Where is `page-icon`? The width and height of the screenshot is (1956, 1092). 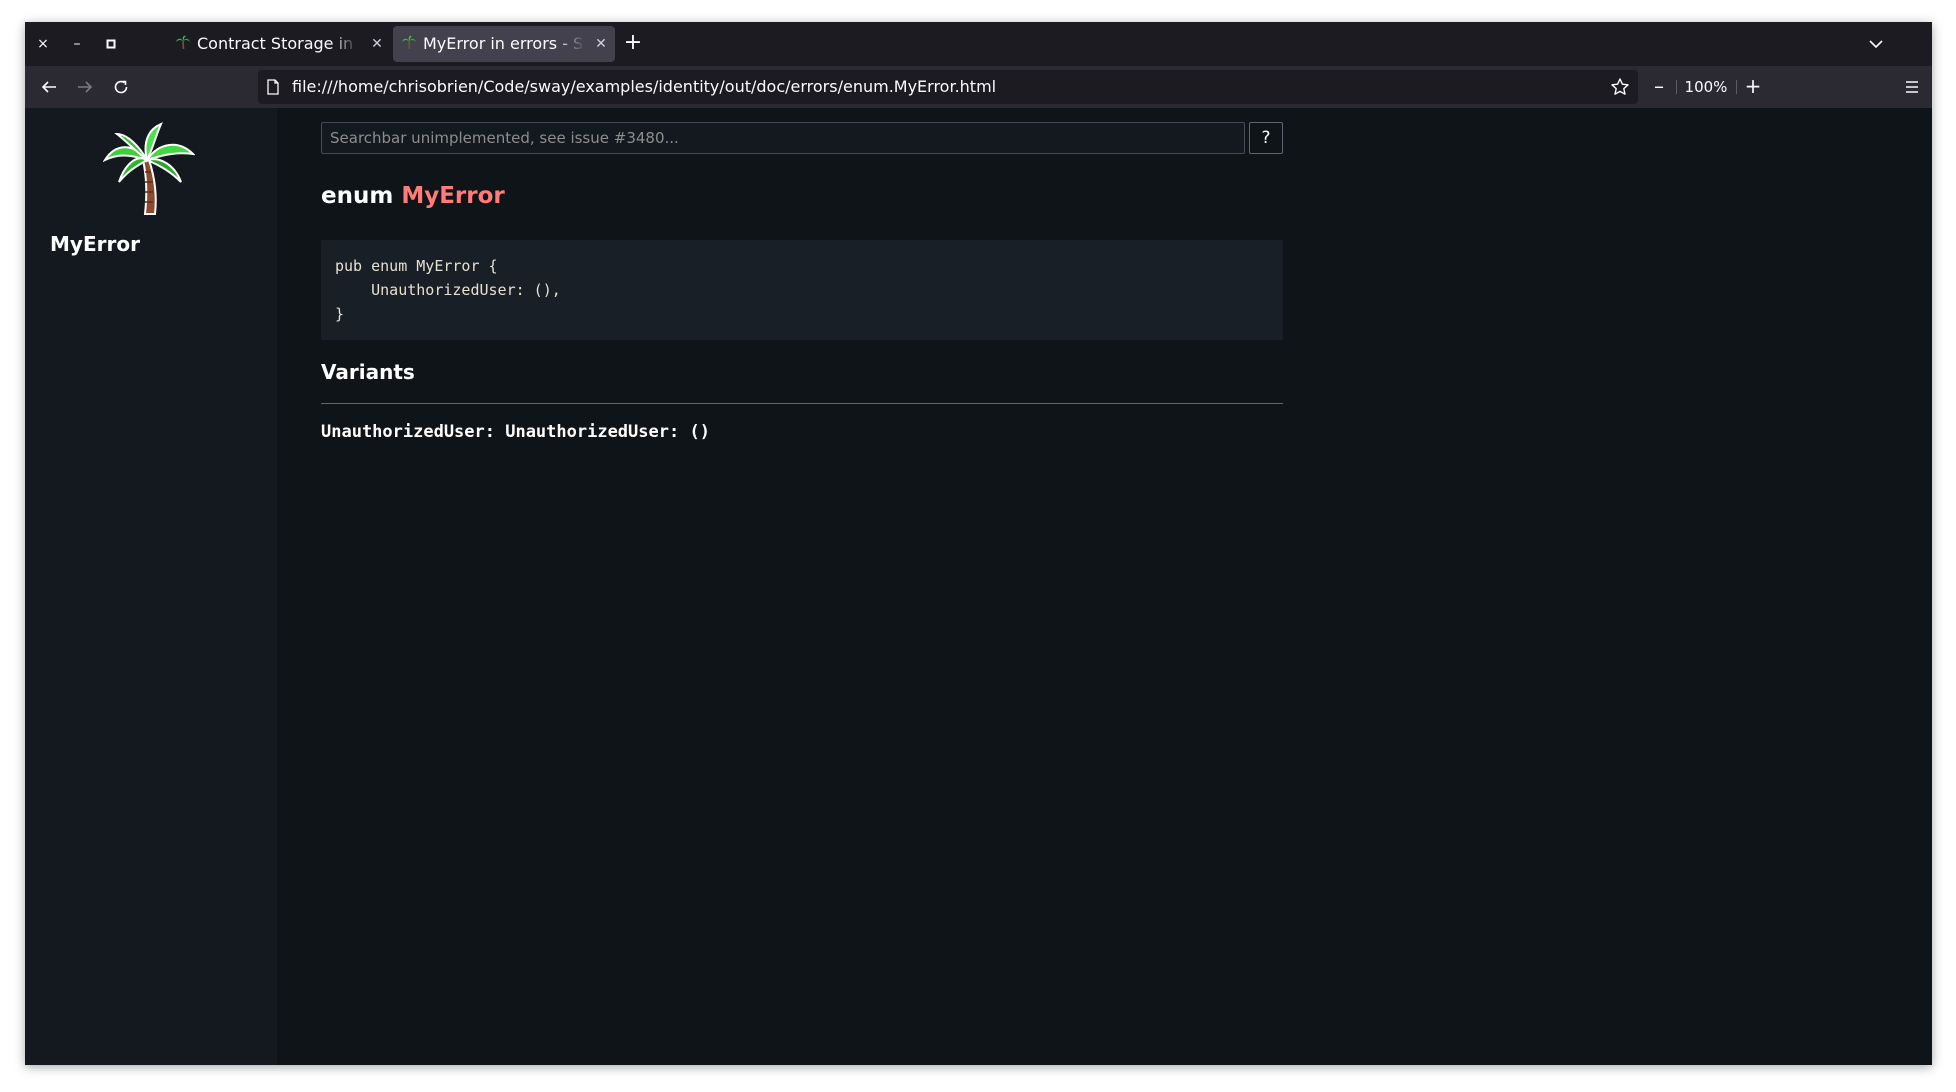
page-icon is located at coordinates (273, 87).